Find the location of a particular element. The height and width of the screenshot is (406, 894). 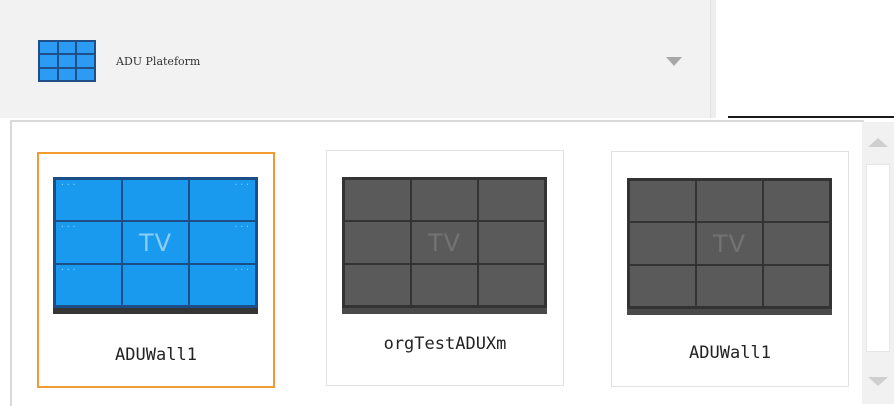

video-wall-grid-icon is located at coordinates (67, 61).